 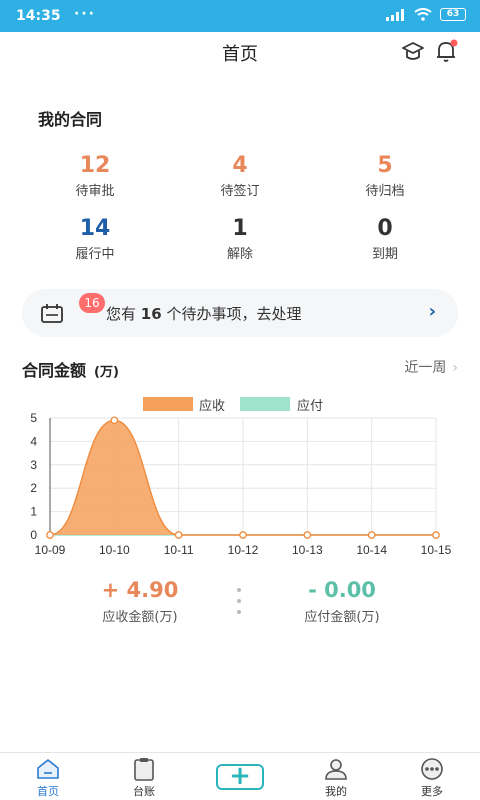 I want to click on x-tick-label: 10-09, so click(x=50, y=550).